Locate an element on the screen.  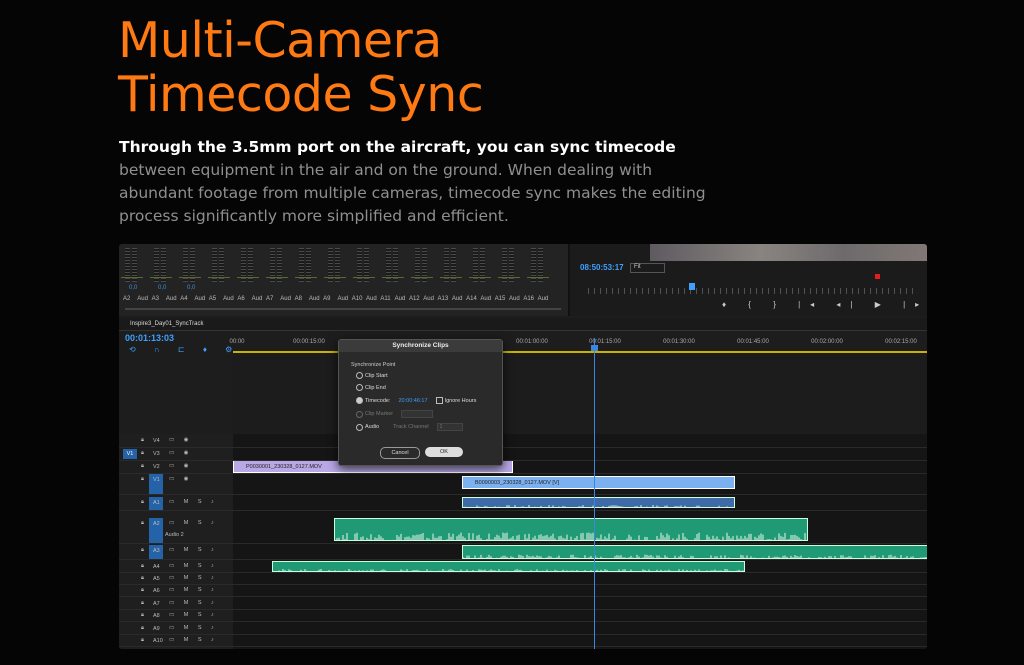
ignore-hours-checkbox is located at coordinates (439, 400).